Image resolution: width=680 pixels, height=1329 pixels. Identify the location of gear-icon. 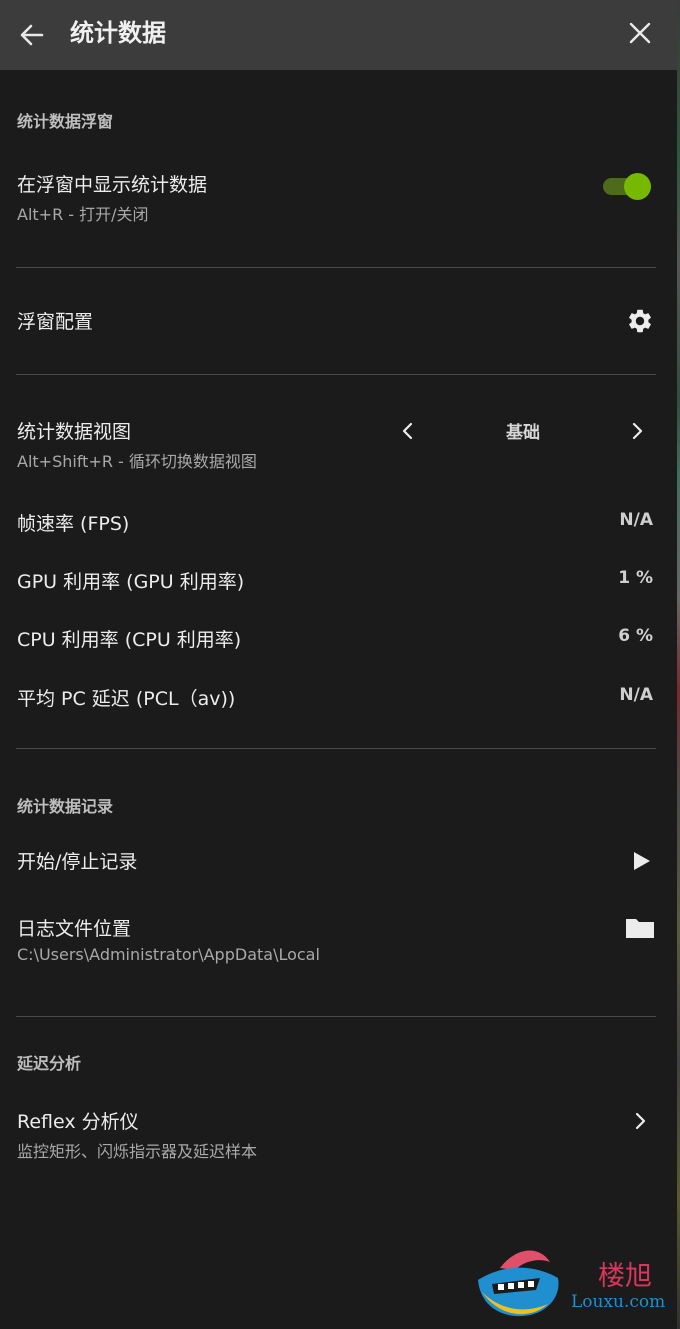
(640, 321).